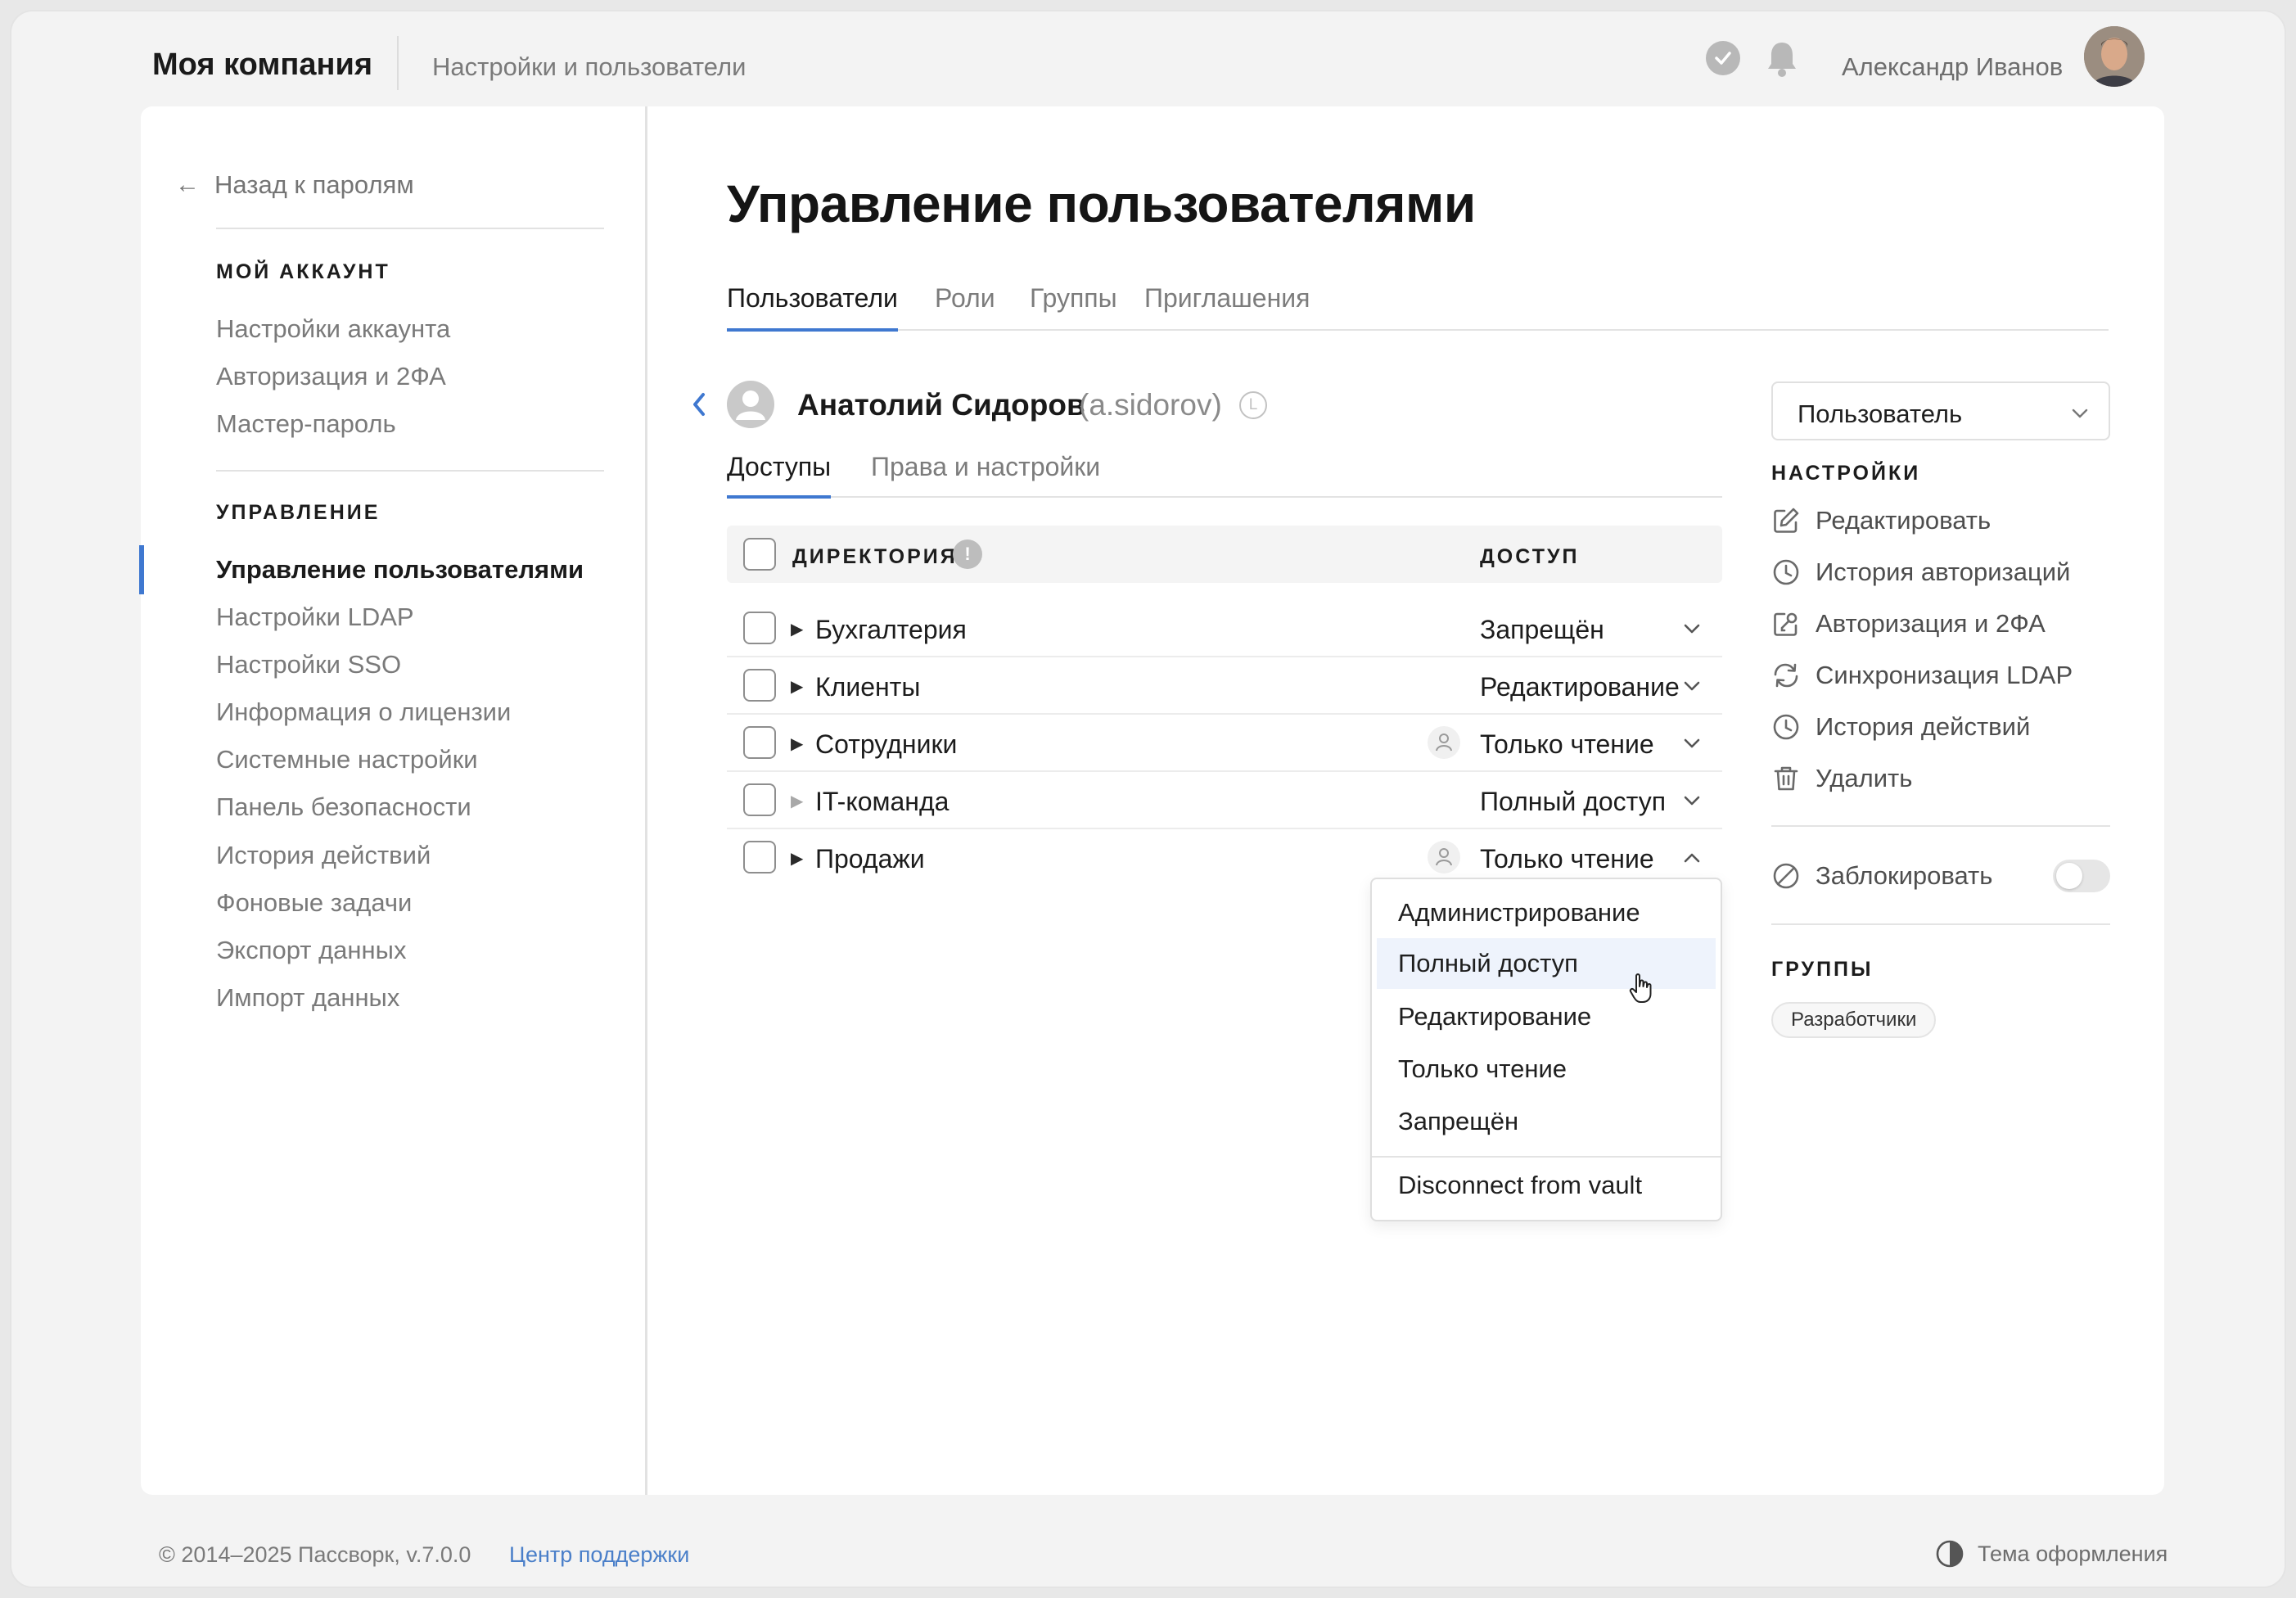 The height and width of the screenshot is (1598, 2296). I want to click on directory-name: Сотрудники, so click(886, 744).